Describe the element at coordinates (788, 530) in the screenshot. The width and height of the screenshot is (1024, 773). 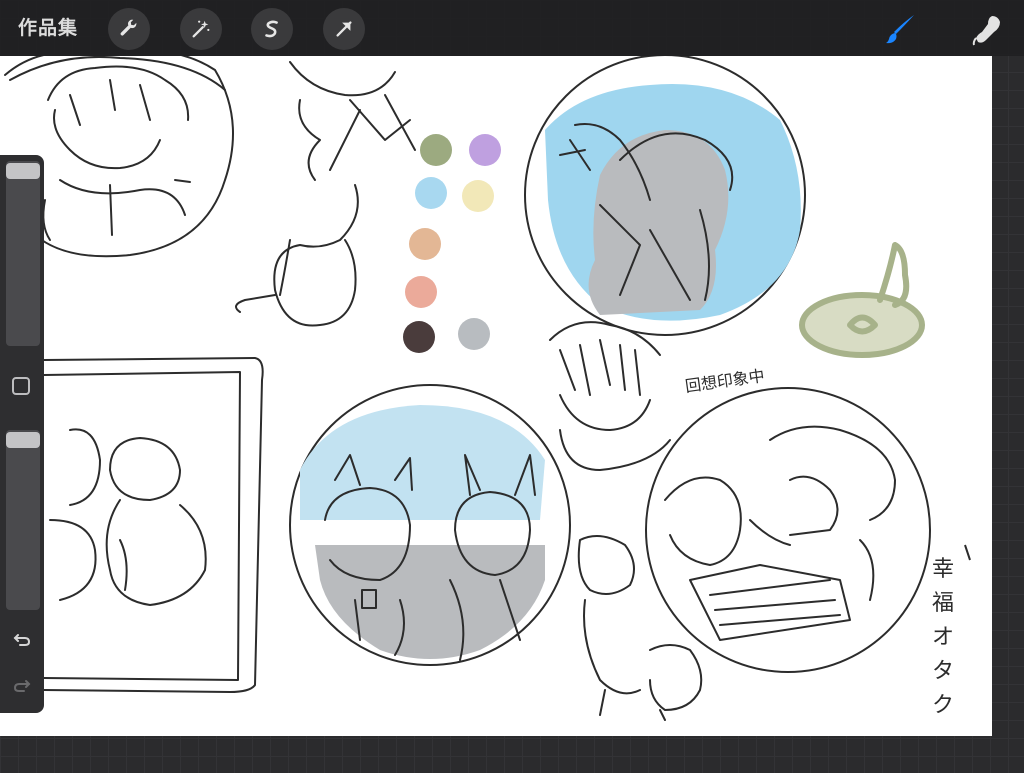
I see `sketch-right-circle` at that location.